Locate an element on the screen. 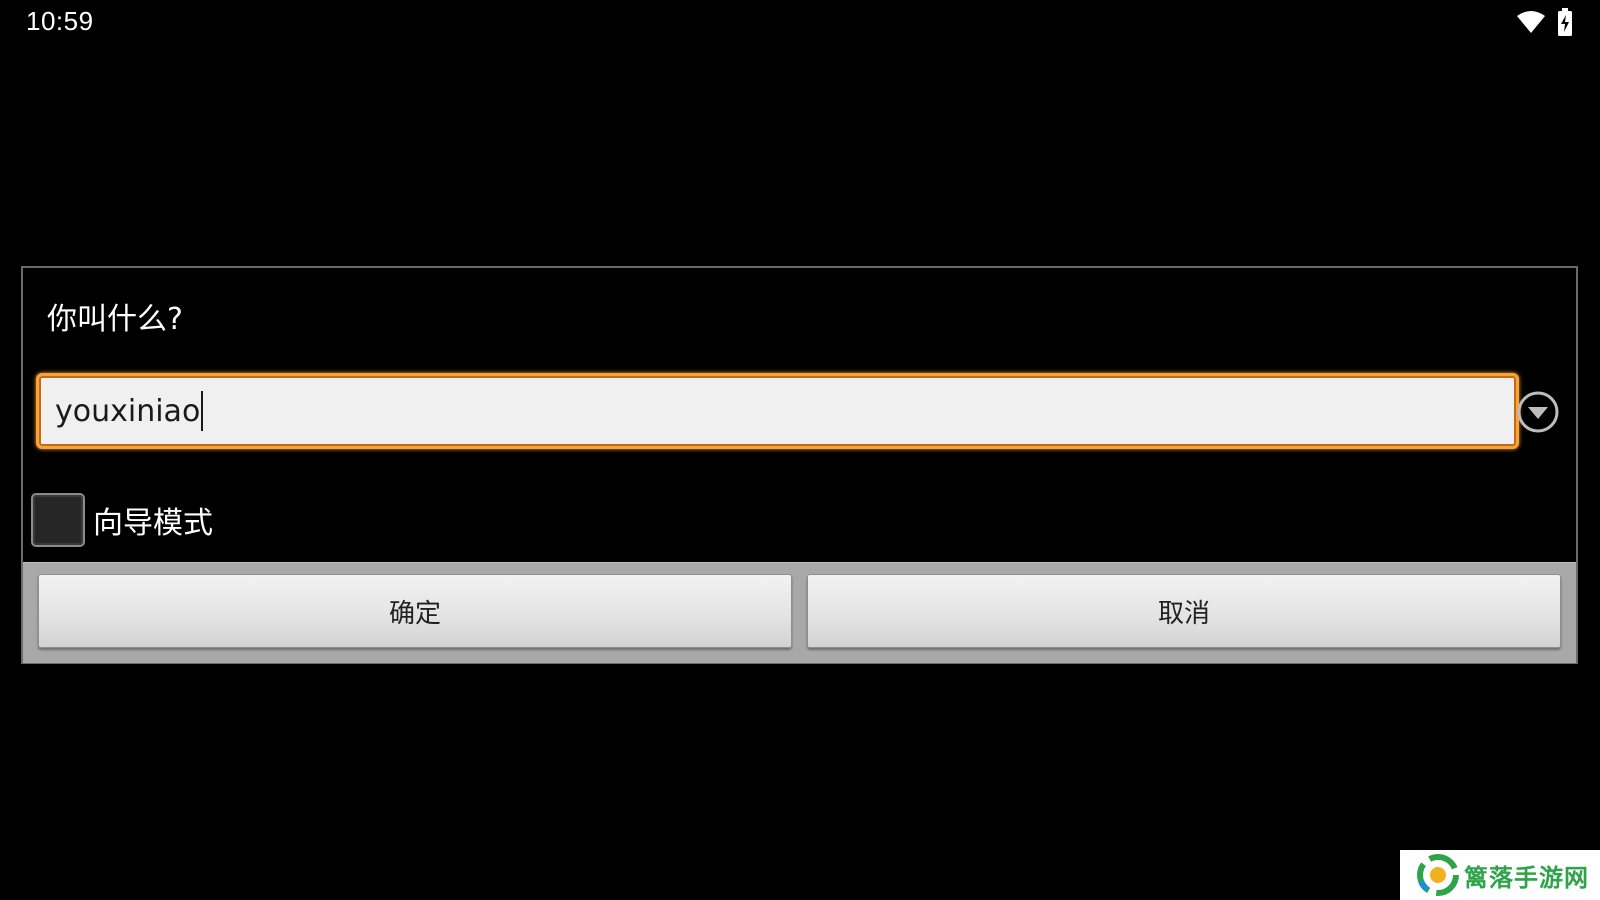 Image resolution: width=1600 pixels, height=900 pixels. status-bar: 10:59 is located at coordinates (800, 22).